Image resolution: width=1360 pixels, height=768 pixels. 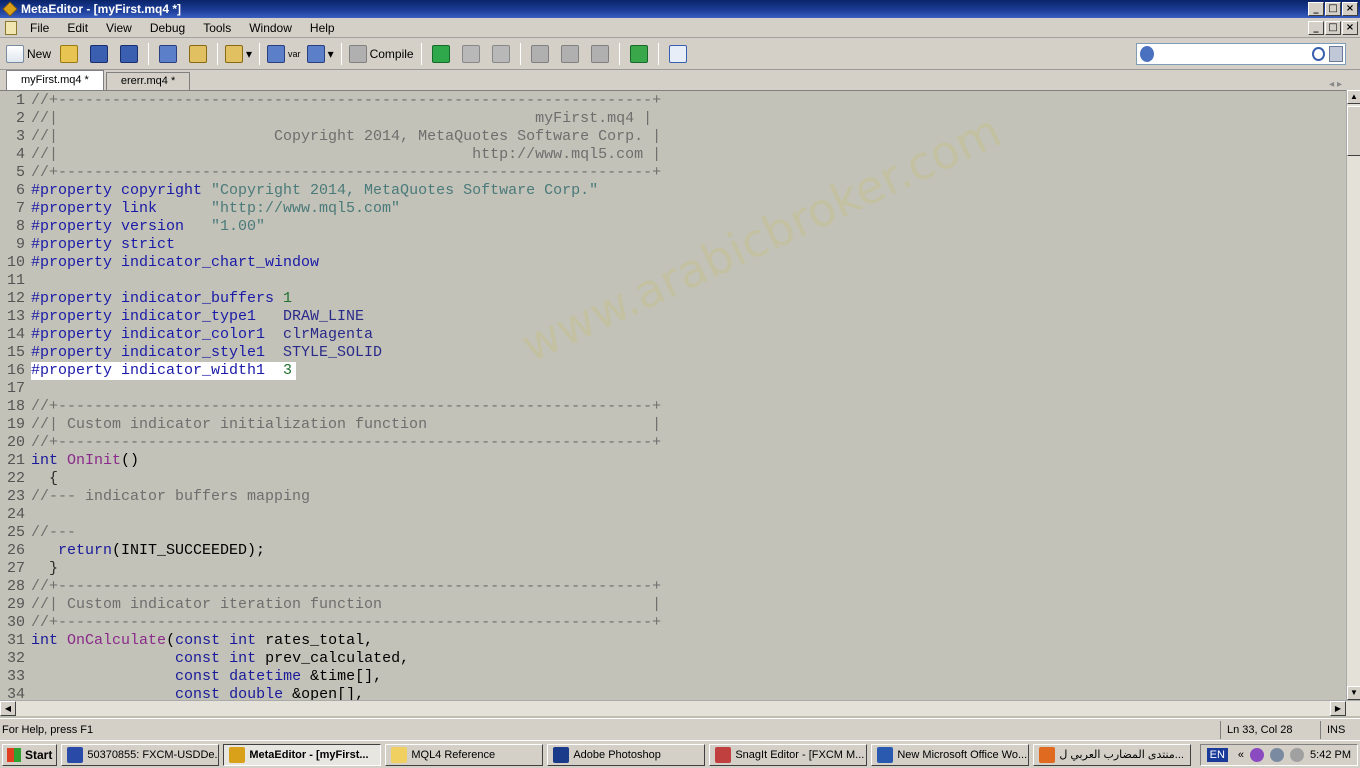 What do you see at coordinates (238, 54) in the screenshot?
I see `styler-button: ▾` at bounding box center [238, 54].